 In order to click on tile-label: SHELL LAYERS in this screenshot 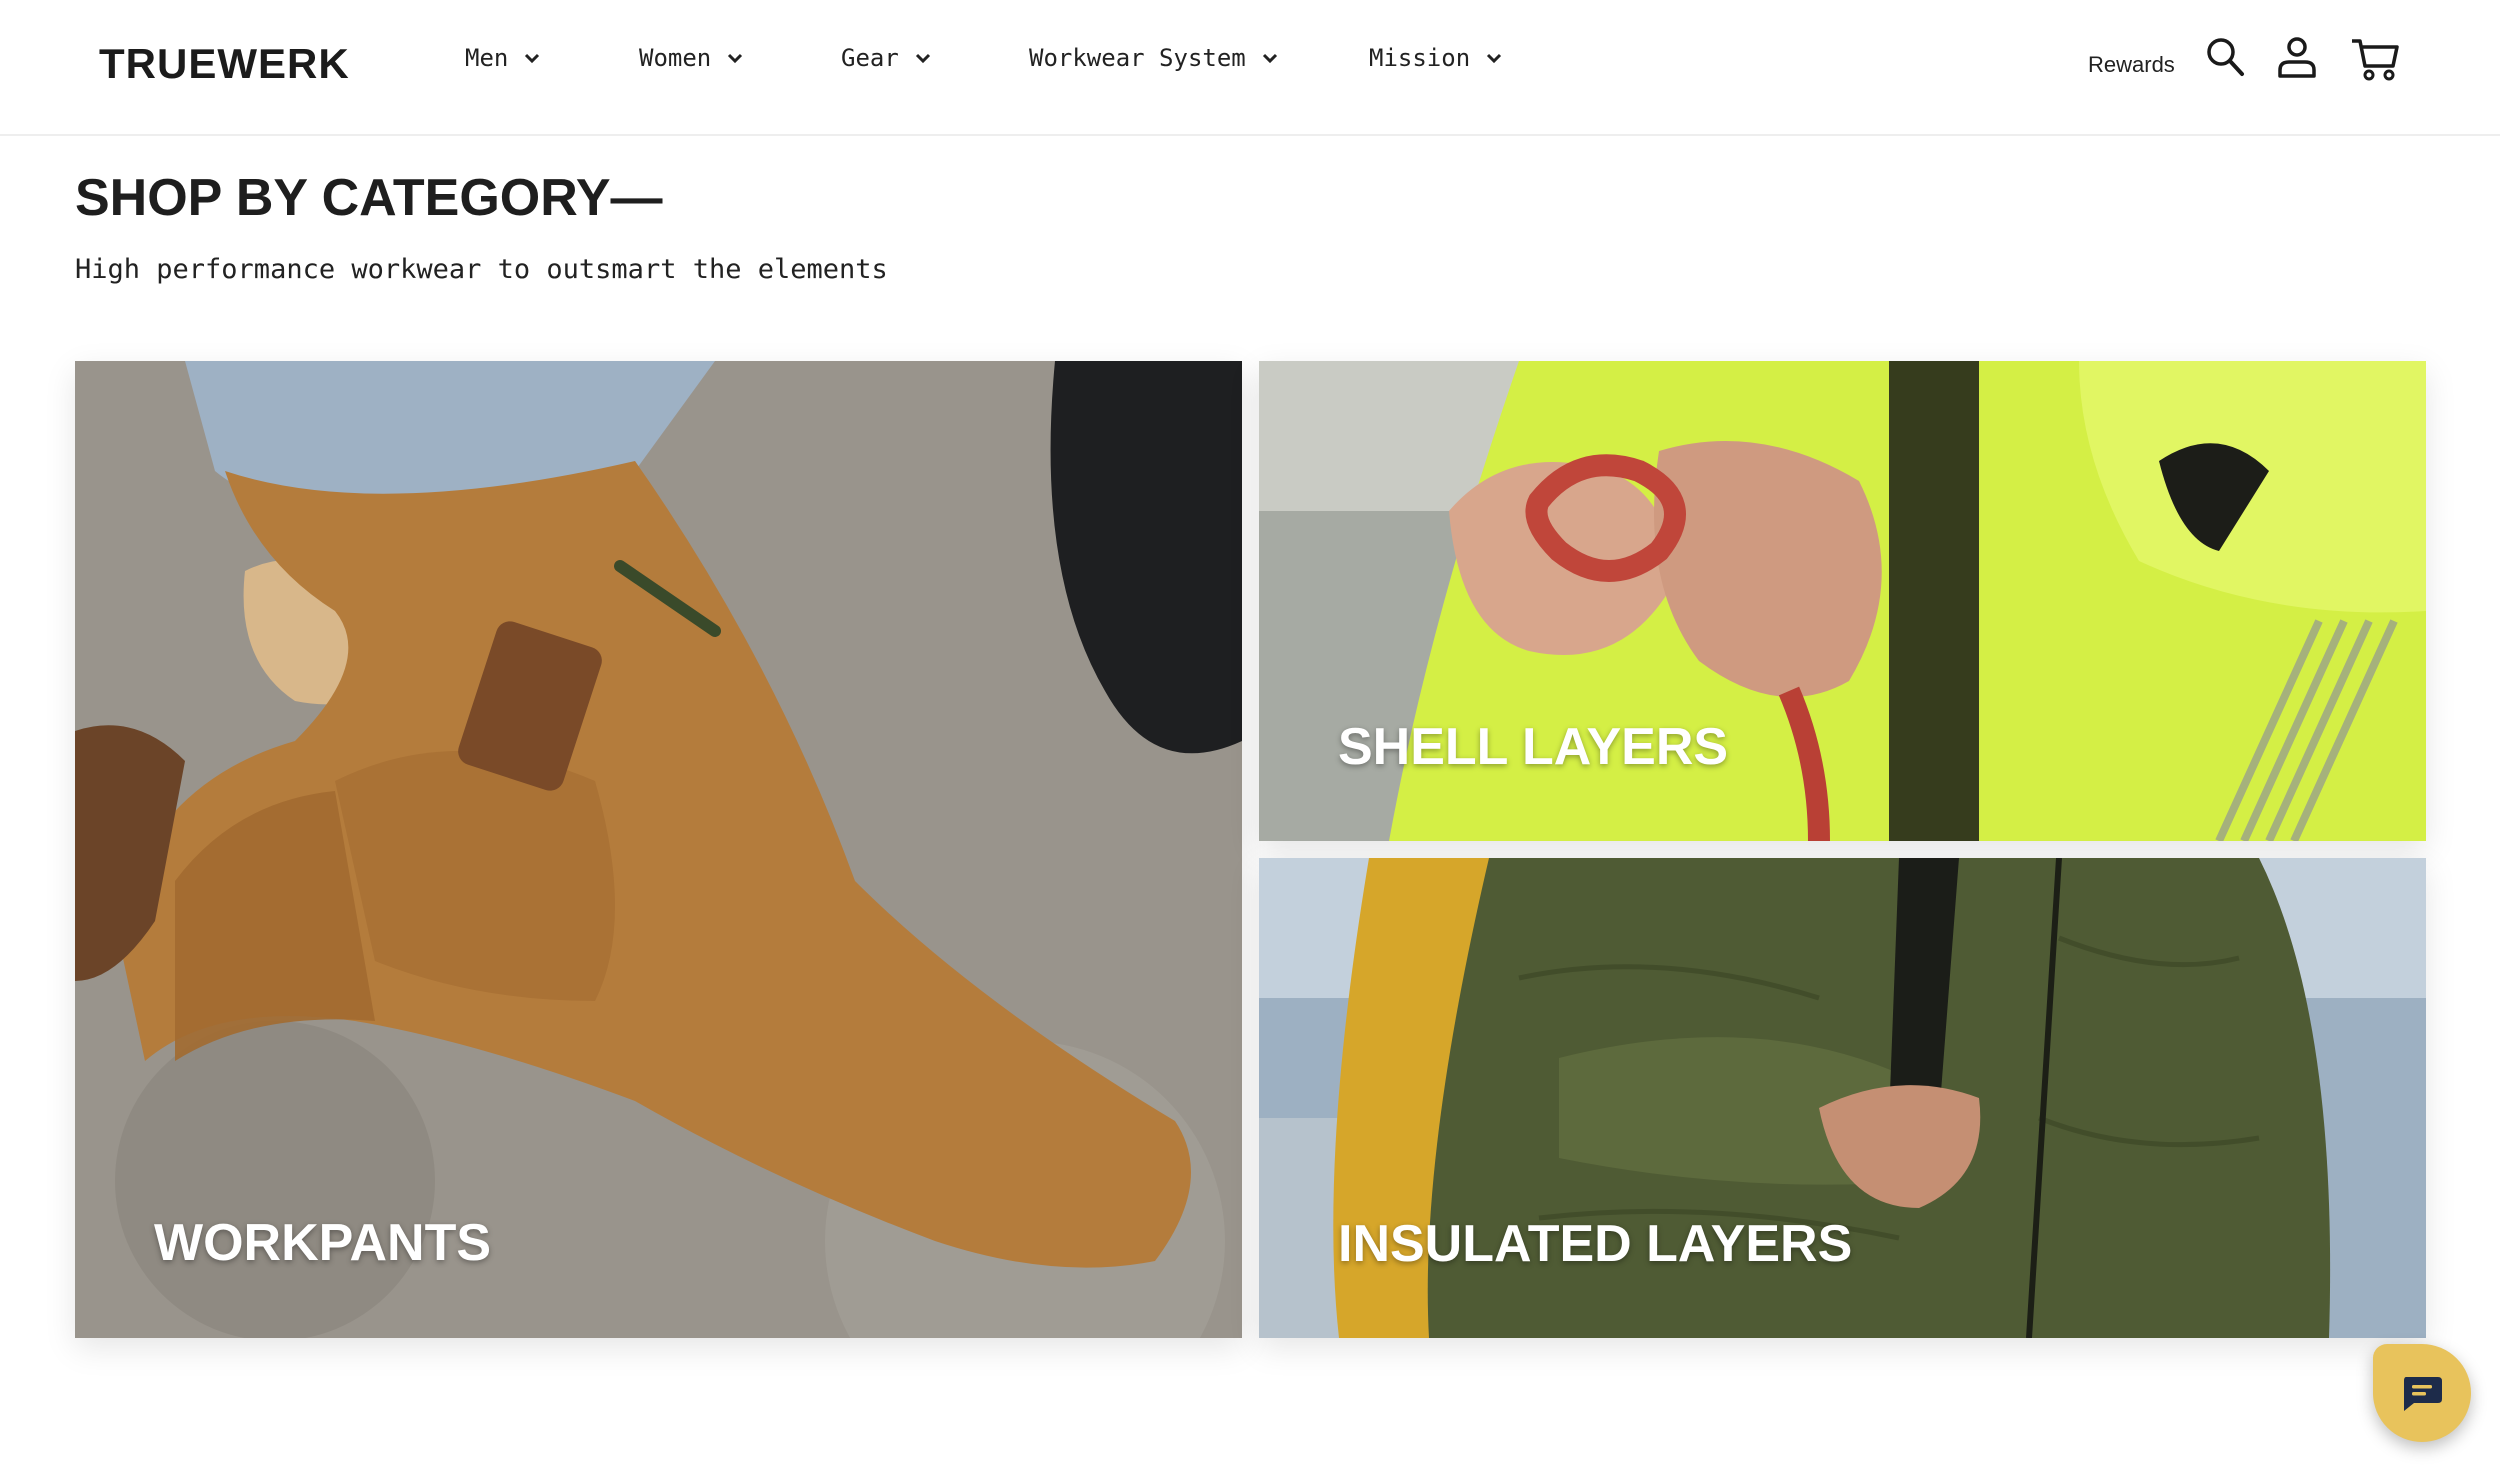, I will do `click(1533, 747)`.